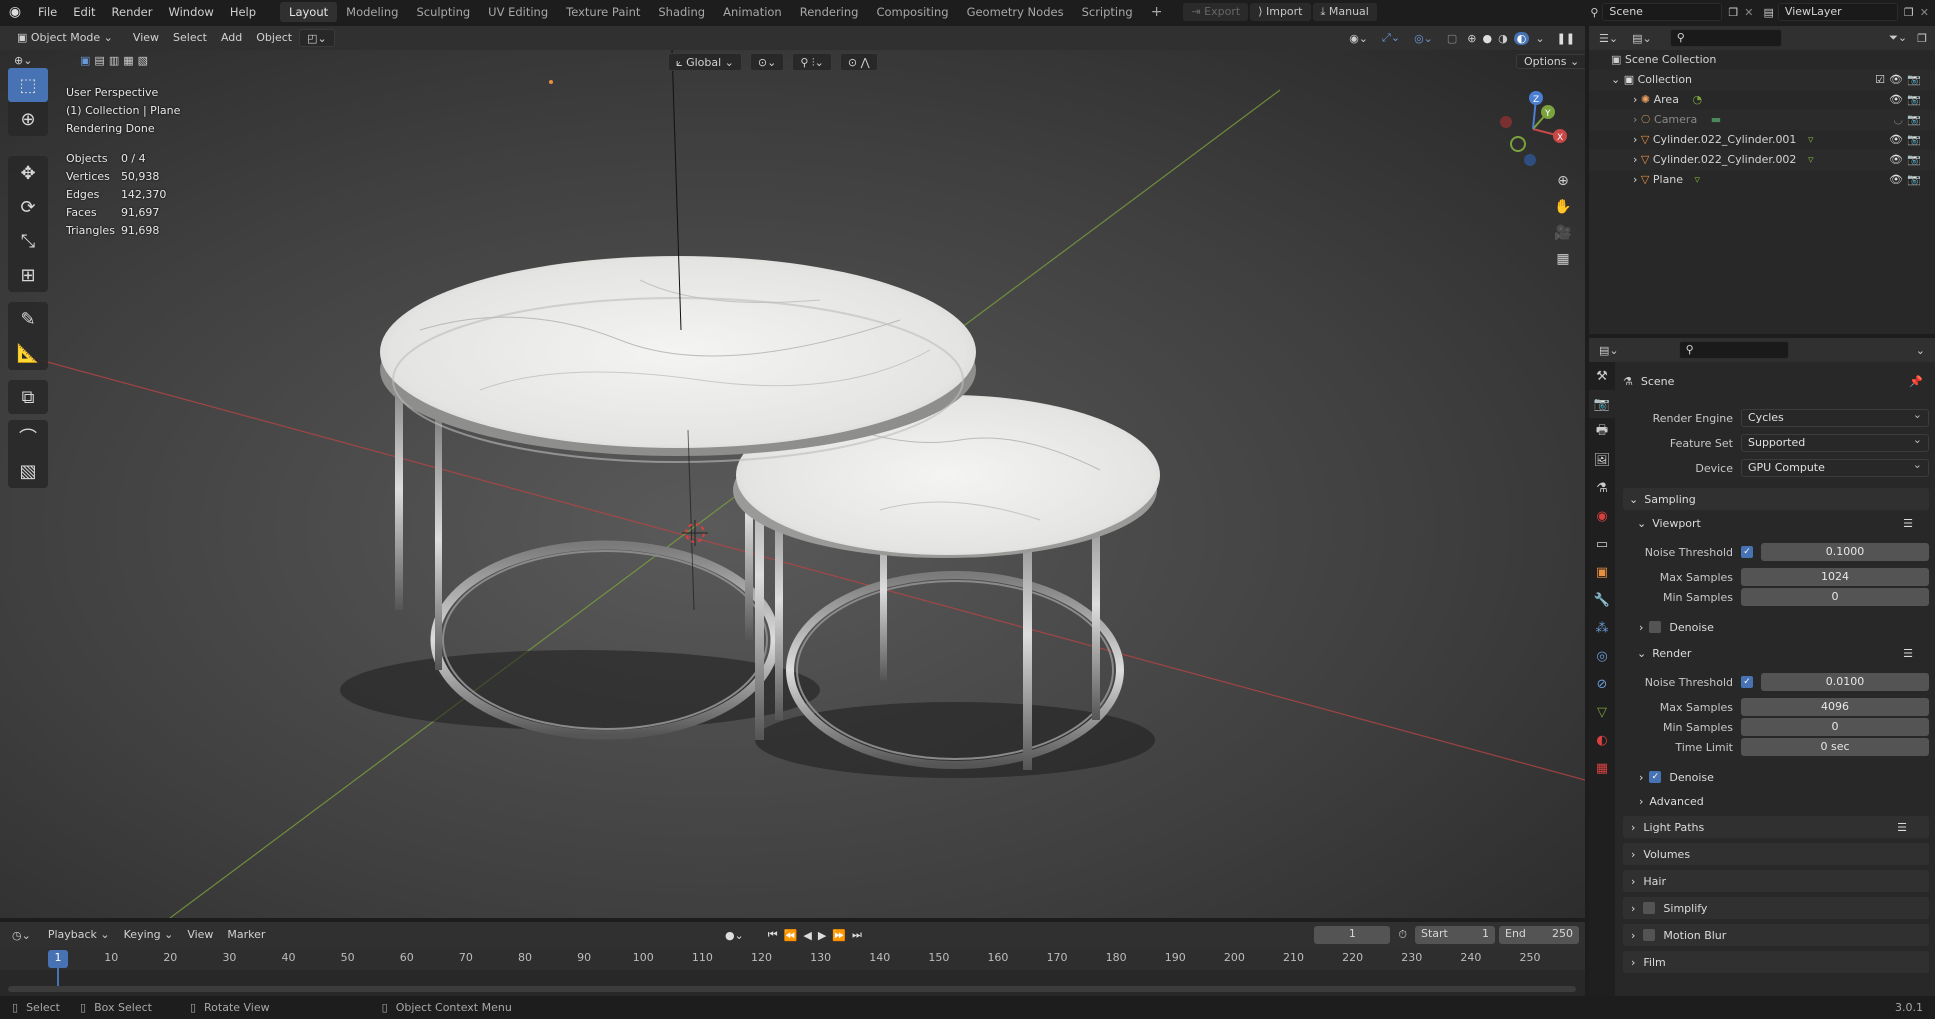 This screenshot has height=1019, width=1935. Describe the element at coordinates (1649, 935) in the screenshot. I see `motion-blur-checkbox` at that location.